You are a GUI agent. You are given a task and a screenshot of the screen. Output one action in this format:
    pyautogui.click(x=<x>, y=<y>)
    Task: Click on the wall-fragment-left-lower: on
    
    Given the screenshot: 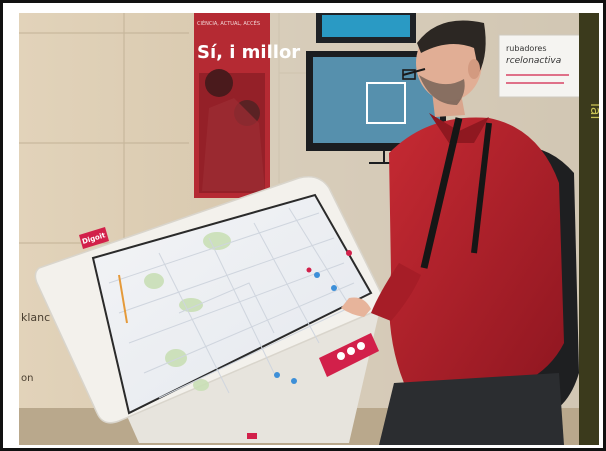 What is the action you would take?
    pyautogui.click(x=27, y=378)
    